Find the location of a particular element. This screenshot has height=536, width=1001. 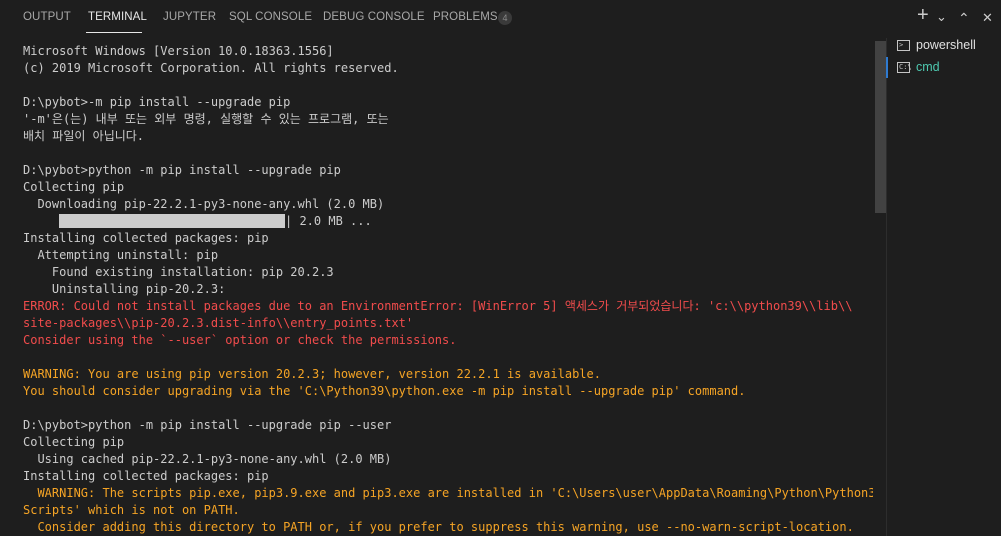

terminal-list-item-cmd: C:\ cmd is located at coordinates (944, 68).